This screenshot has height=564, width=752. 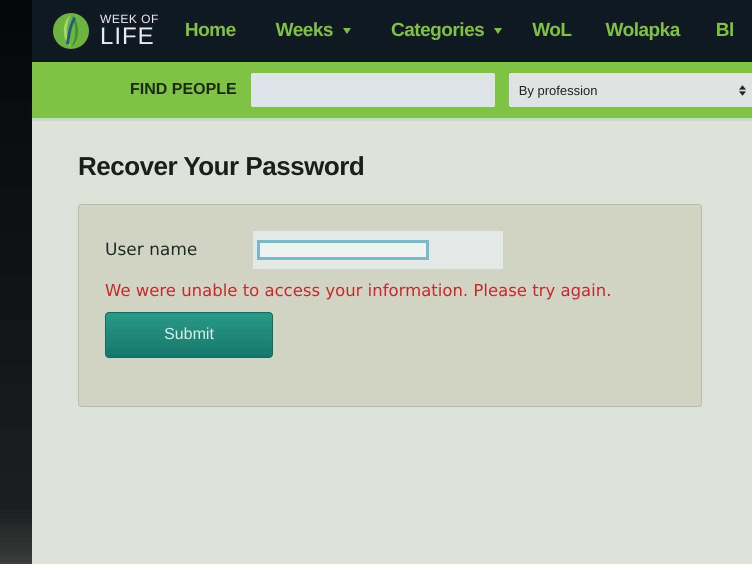 What do you see at coordinates (333, 31) in the screenshot?
I see `nav-link: Weeks` at bounding box center [333, 31].